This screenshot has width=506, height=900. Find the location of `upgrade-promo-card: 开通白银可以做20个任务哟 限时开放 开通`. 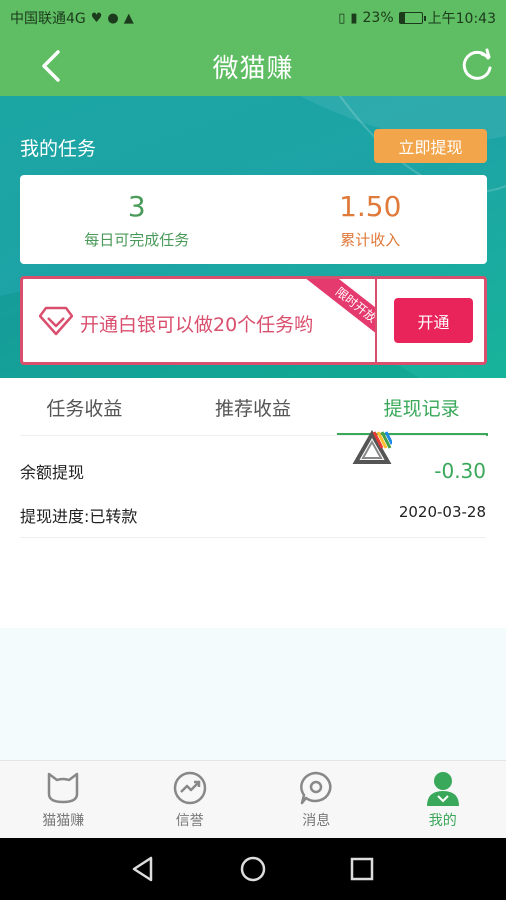

upgrade-promo-card: 开通白银可以做20个任务哟 限时开放 开通 is located at coordinates (253, 320).